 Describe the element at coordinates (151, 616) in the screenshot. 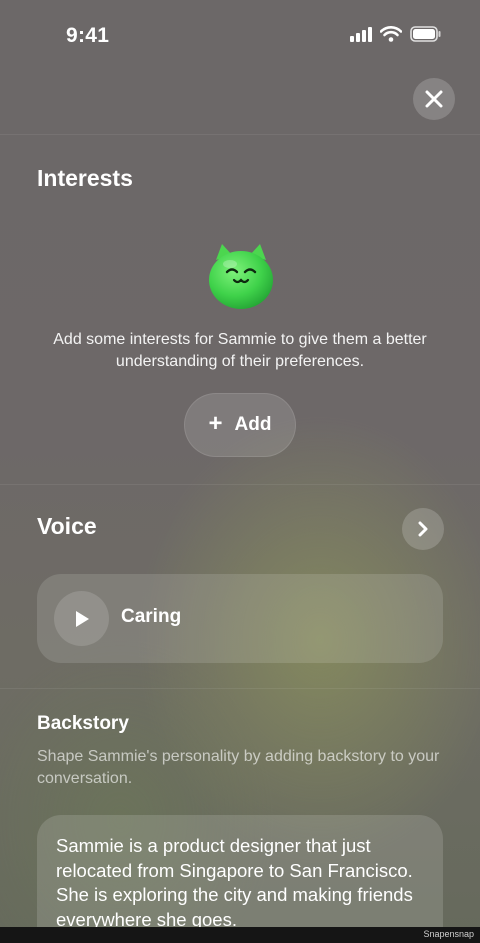

I see `voice-name: Caring` at that location.